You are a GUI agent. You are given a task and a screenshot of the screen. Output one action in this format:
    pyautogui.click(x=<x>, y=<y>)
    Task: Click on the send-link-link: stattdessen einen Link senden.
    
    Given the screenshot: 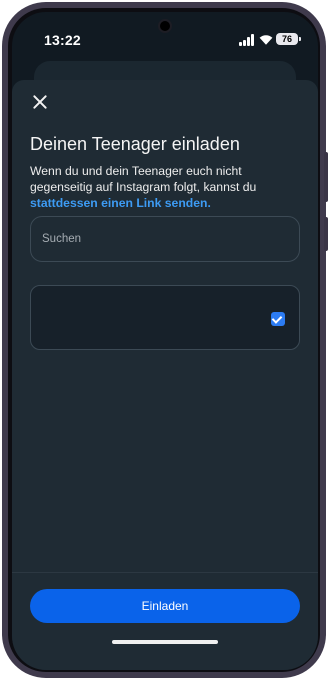 What is the action you would take?
    pyautogui.click(x=120, y=203)
    